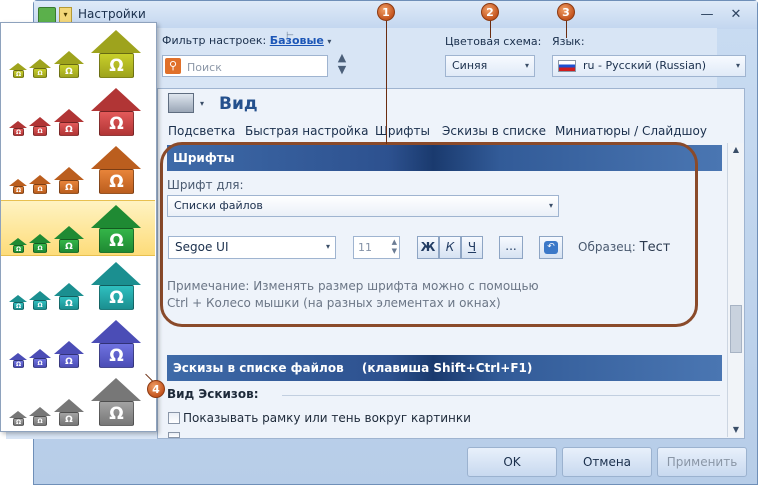 Image resolution: width=758 pixels, height=485 pixels. Describe the element at coordinates (65, 15) in the screenshot. I see `quick-access-dropdown-button: ▾` at that location.